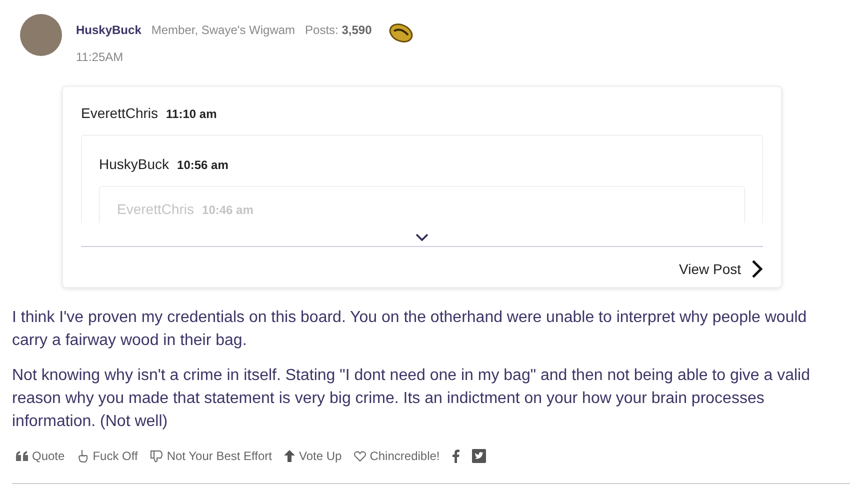  What do you see at coordinates (228, 210) in the screenshot?
I see `quote-time: 10:46 am` at bounding box center [228, 210].